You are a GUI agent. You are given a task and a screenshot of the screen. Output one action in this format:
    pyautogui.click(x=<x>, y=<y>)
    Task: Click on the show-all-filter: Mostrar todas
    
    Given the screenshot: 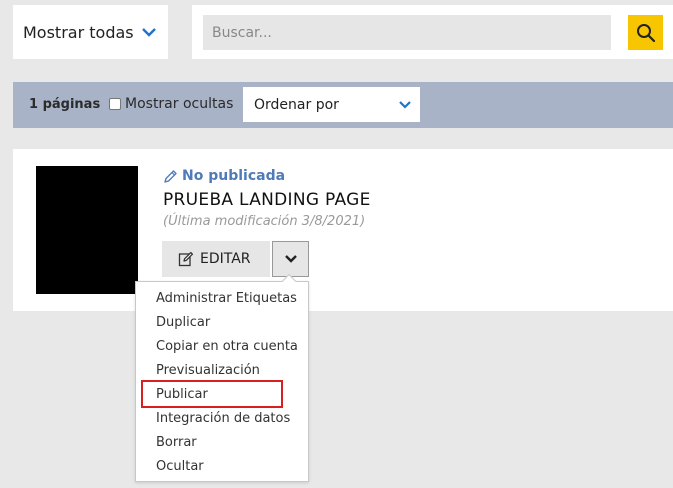 What is the action you would take?
    pyautogui.click(x=90, y=32)
    